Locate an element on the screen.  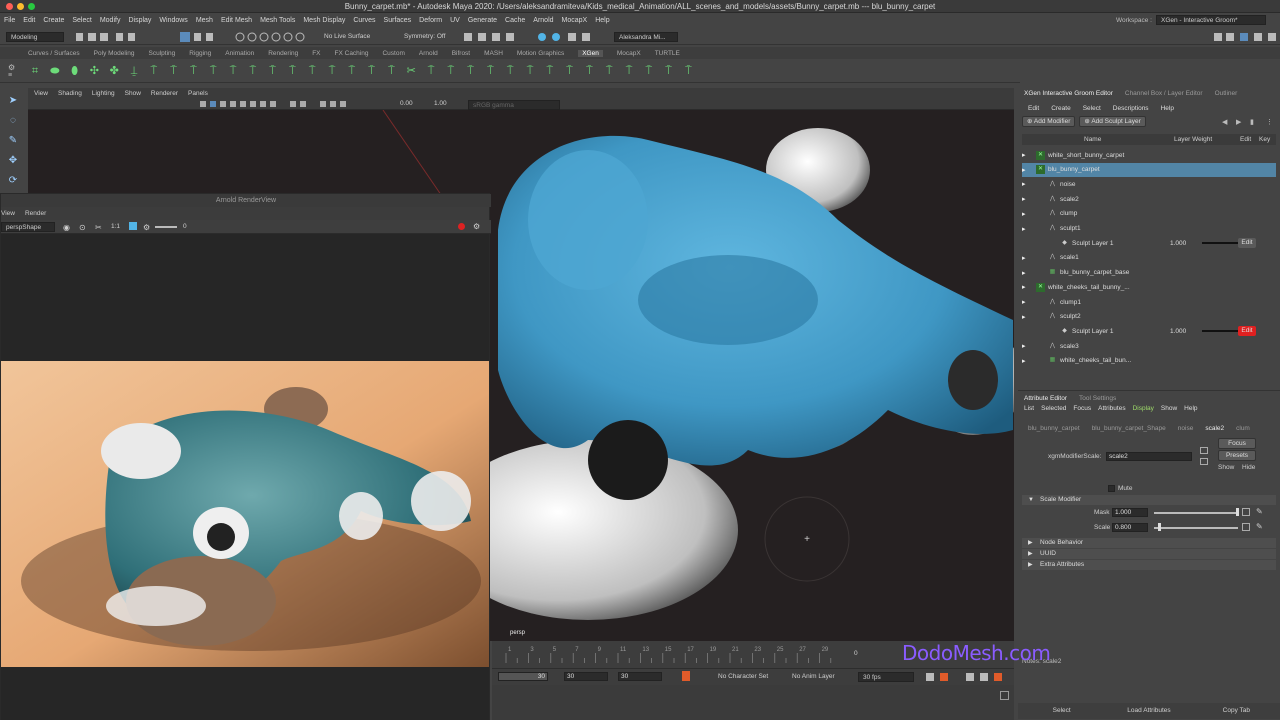
playback-icons is located at coordinates (968, 677).